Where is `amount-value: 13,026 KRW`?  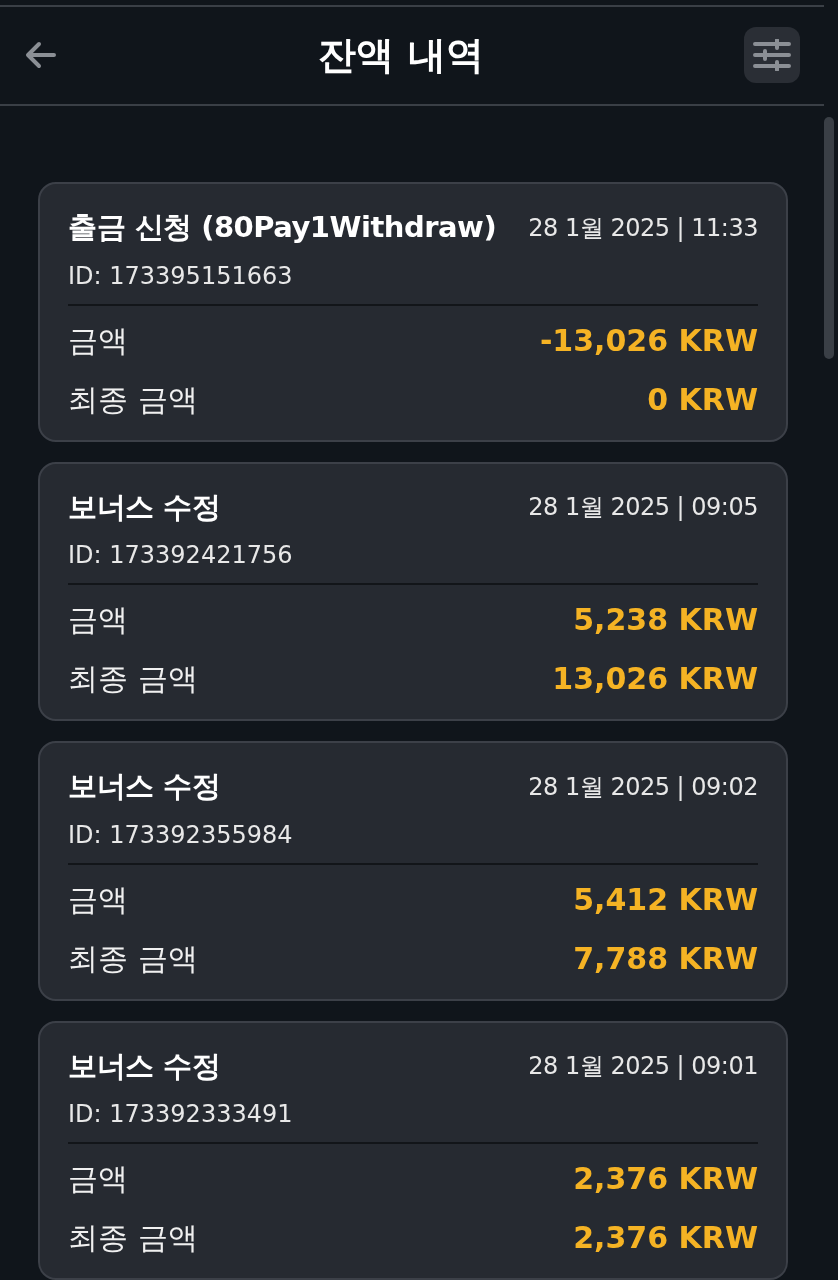
amount-value: 13,026 KRW is located at coordinates (655, 679).